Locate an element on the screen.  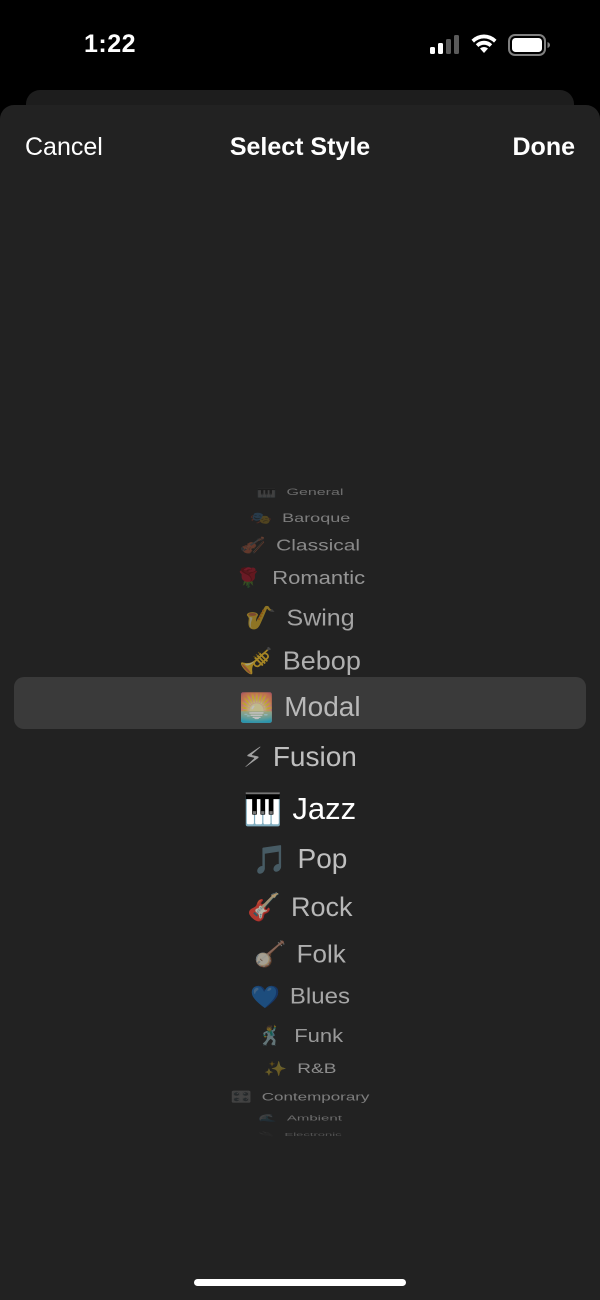
sheet-nav-bar: Cancel Select Style Done is located at coordinates (300, 150).